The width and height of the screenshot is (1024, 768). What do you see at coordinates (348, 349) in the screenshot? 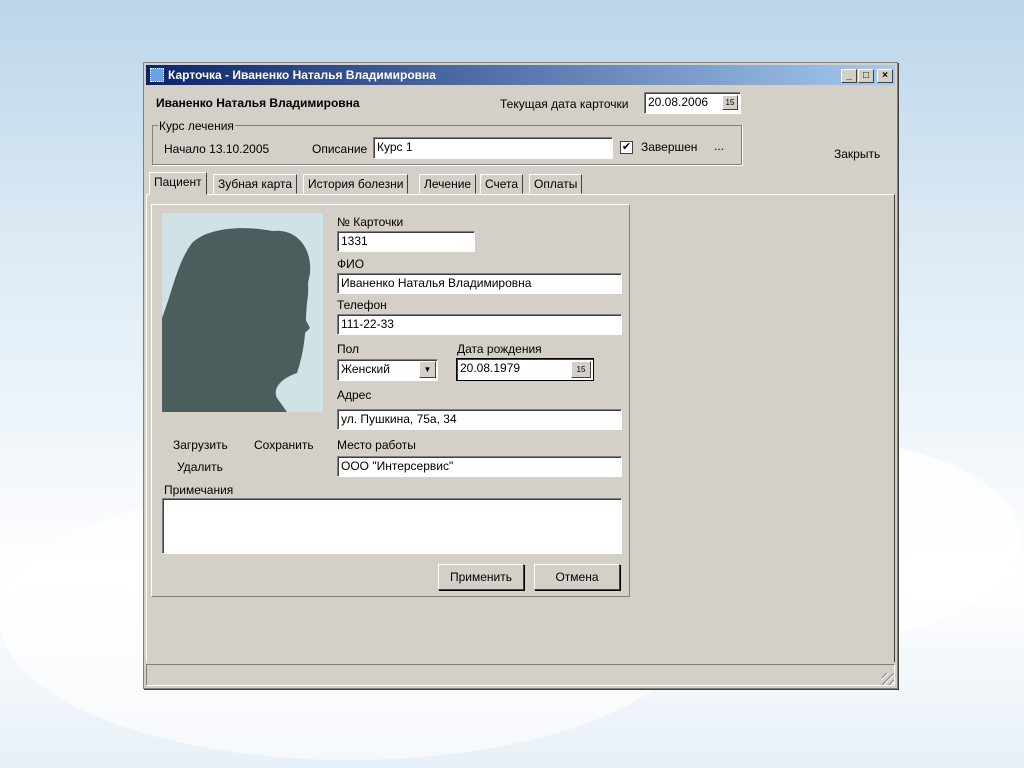
I see `sex-label: Пол` at bounding box center [348, 349].